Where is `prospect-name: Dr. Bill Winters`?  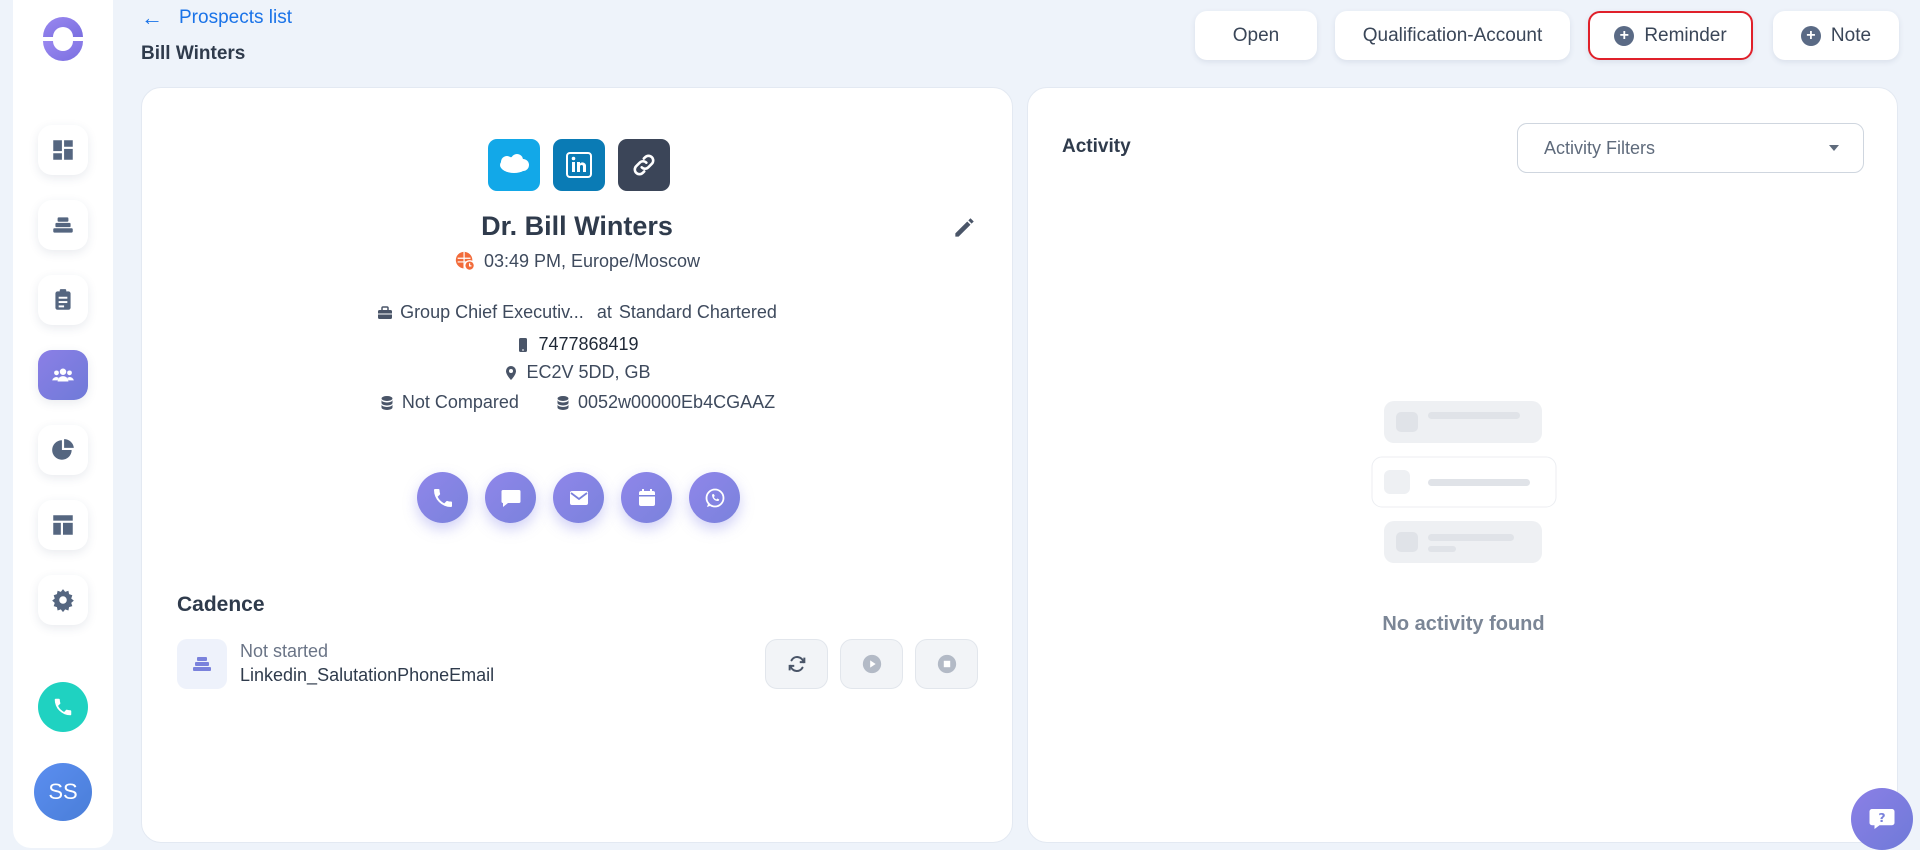 prospect-name: Dr. Bill Winters is located at coordinates (577, 226).